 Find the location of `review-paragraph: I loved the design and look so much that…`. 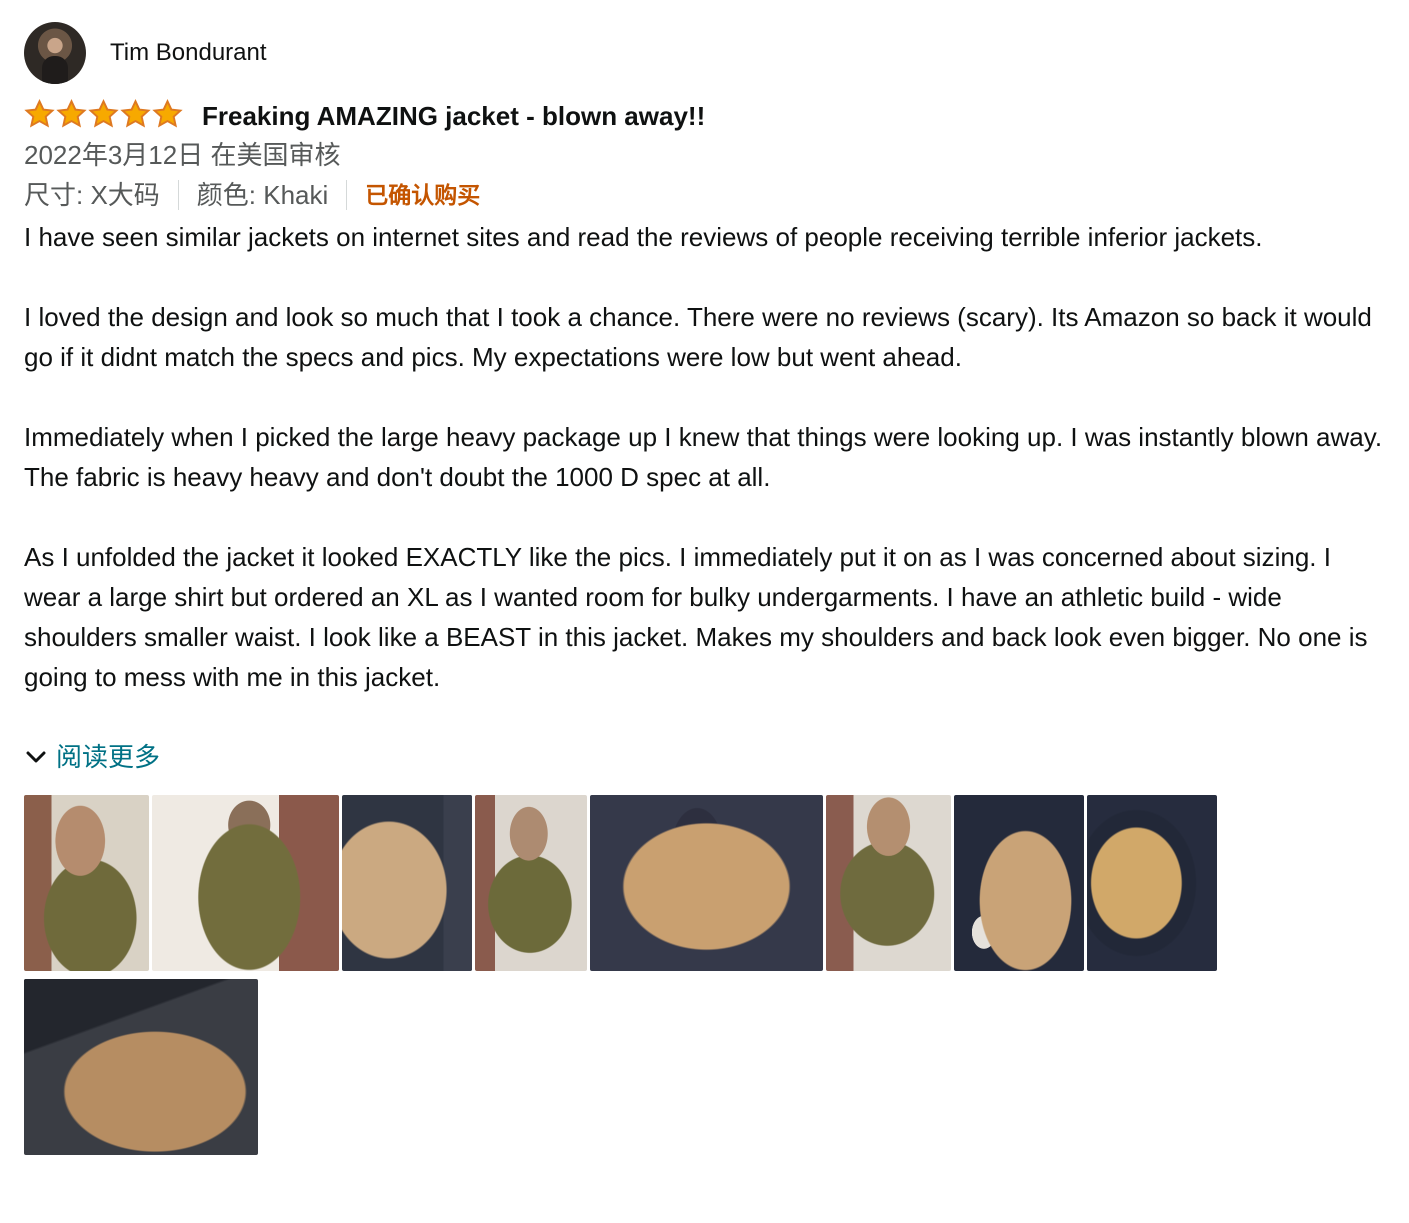

review-paragraph: I loved the design and look so much that… is located at coordinates (702, 337).